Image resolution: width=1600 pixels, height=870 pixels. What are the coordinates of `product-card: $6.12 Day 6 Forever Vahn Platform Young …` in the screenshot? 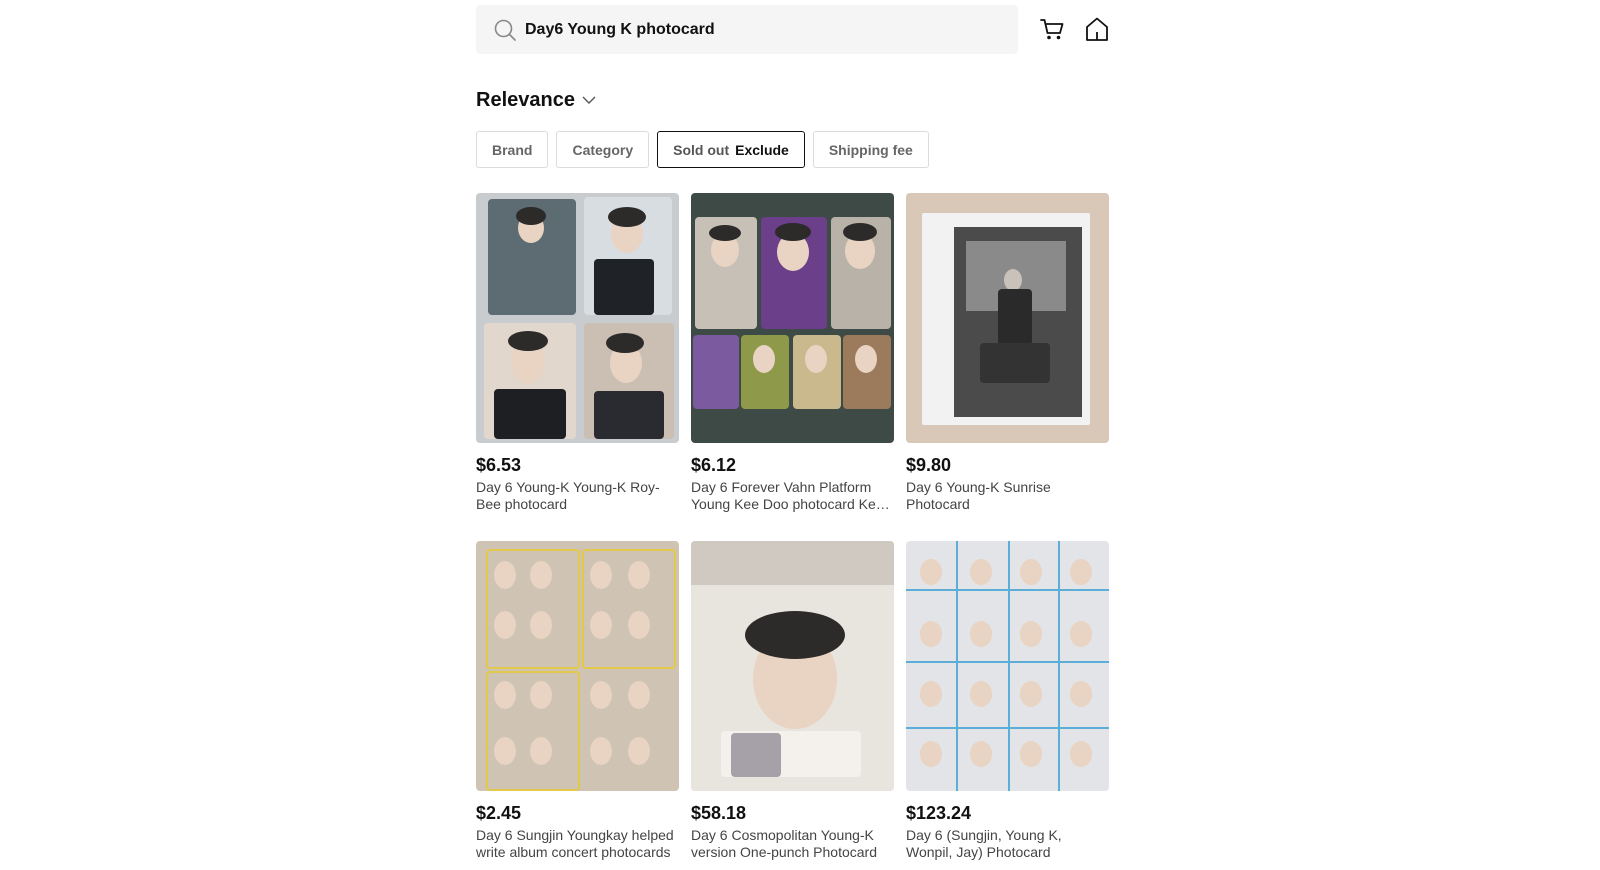 It's located at (792, 353).